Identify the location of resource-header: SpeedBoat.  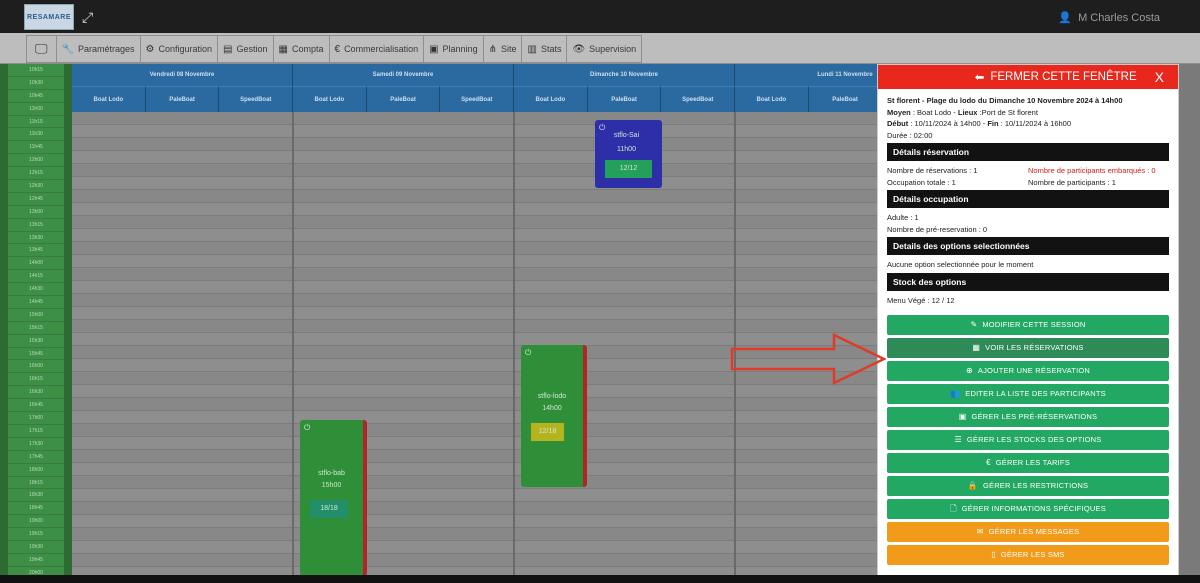
(477, 99).